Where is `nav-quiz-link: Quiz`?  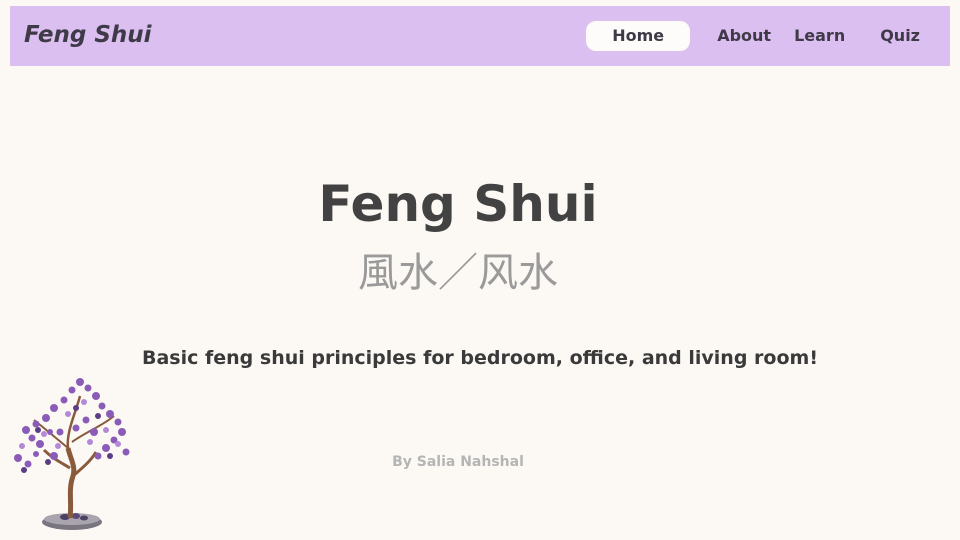
nav-quiz-link: Quiz is located at coordinates (900, 36).